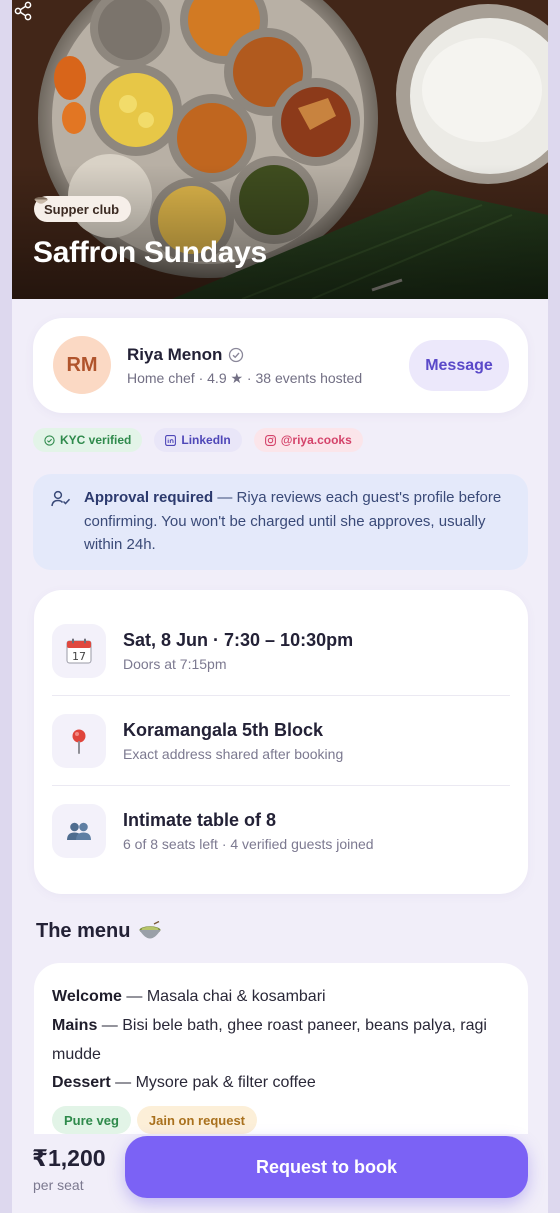 The width and height of the screenshot is (560, 1213). What do you see at coordinates (96, 440) in the screenshot?
I see `kyc-label: KYC verified` at bounding box center [96, 440].